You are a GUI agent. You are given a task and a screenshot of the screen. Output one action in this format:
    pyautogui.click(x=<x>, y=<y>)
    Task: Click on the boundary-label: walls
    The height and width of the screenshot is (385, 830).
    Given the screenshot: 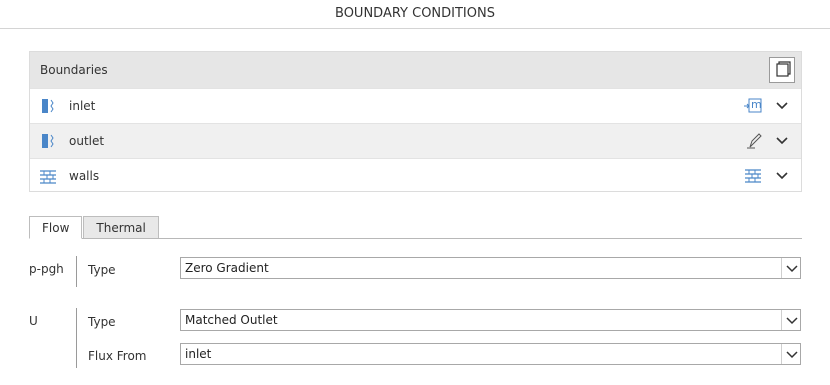 What is the action you would take?
    pyautogui.click(x=84, y=176)
    